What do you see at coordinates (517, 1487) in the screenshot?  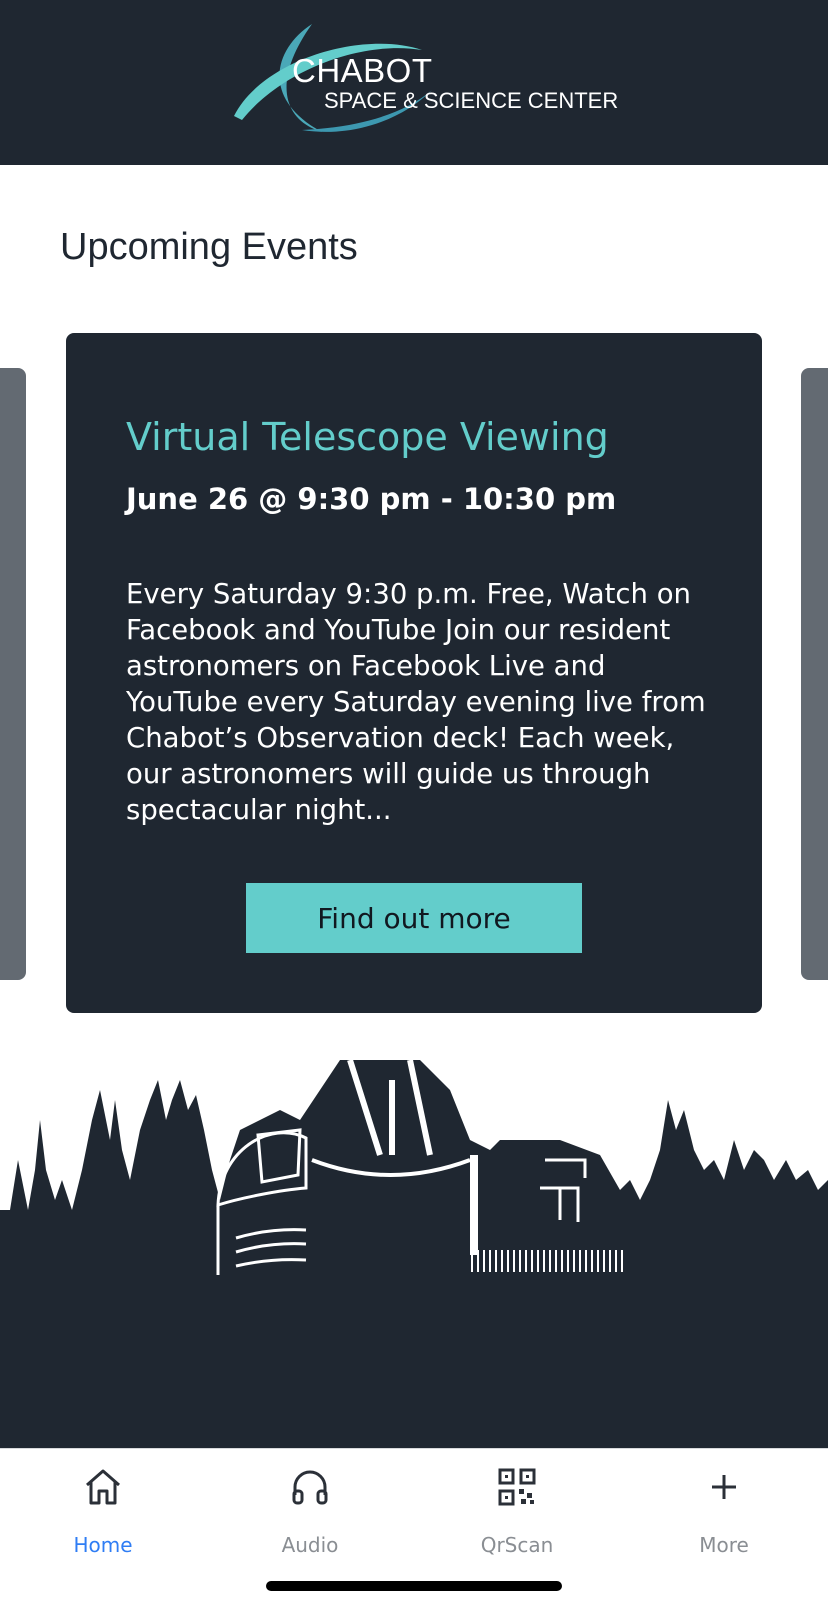 I see `qr-code-icon` at bounding box center [517, 1487].